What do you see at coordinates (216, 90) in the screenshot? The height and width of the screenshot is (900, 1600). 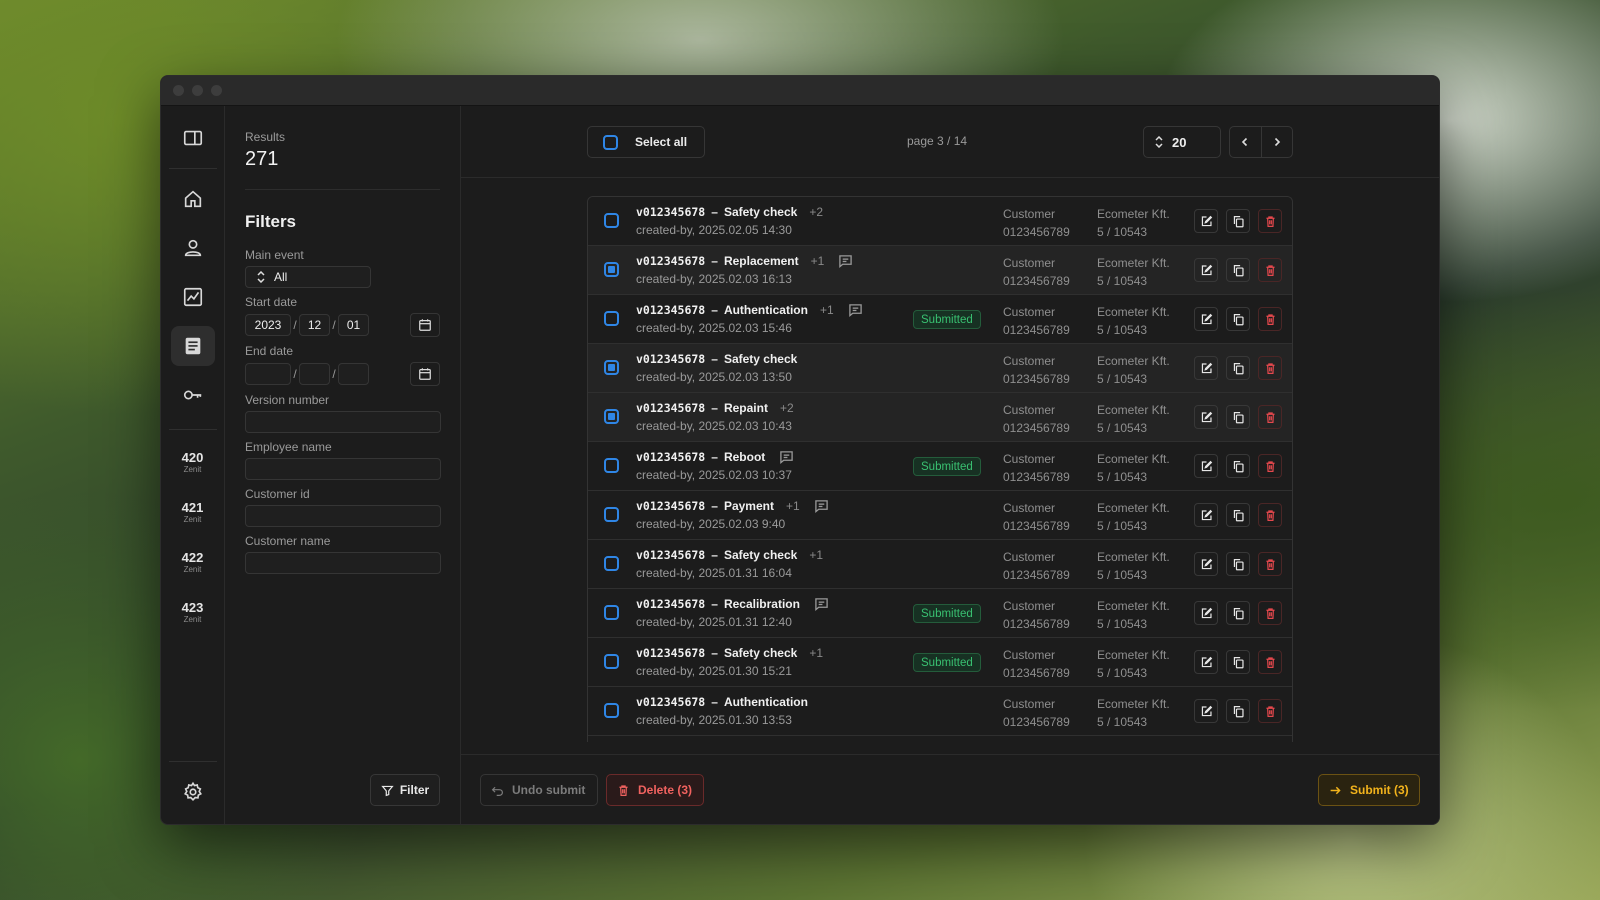 I see `window-maximize-button` at bounding box center [216, 90].